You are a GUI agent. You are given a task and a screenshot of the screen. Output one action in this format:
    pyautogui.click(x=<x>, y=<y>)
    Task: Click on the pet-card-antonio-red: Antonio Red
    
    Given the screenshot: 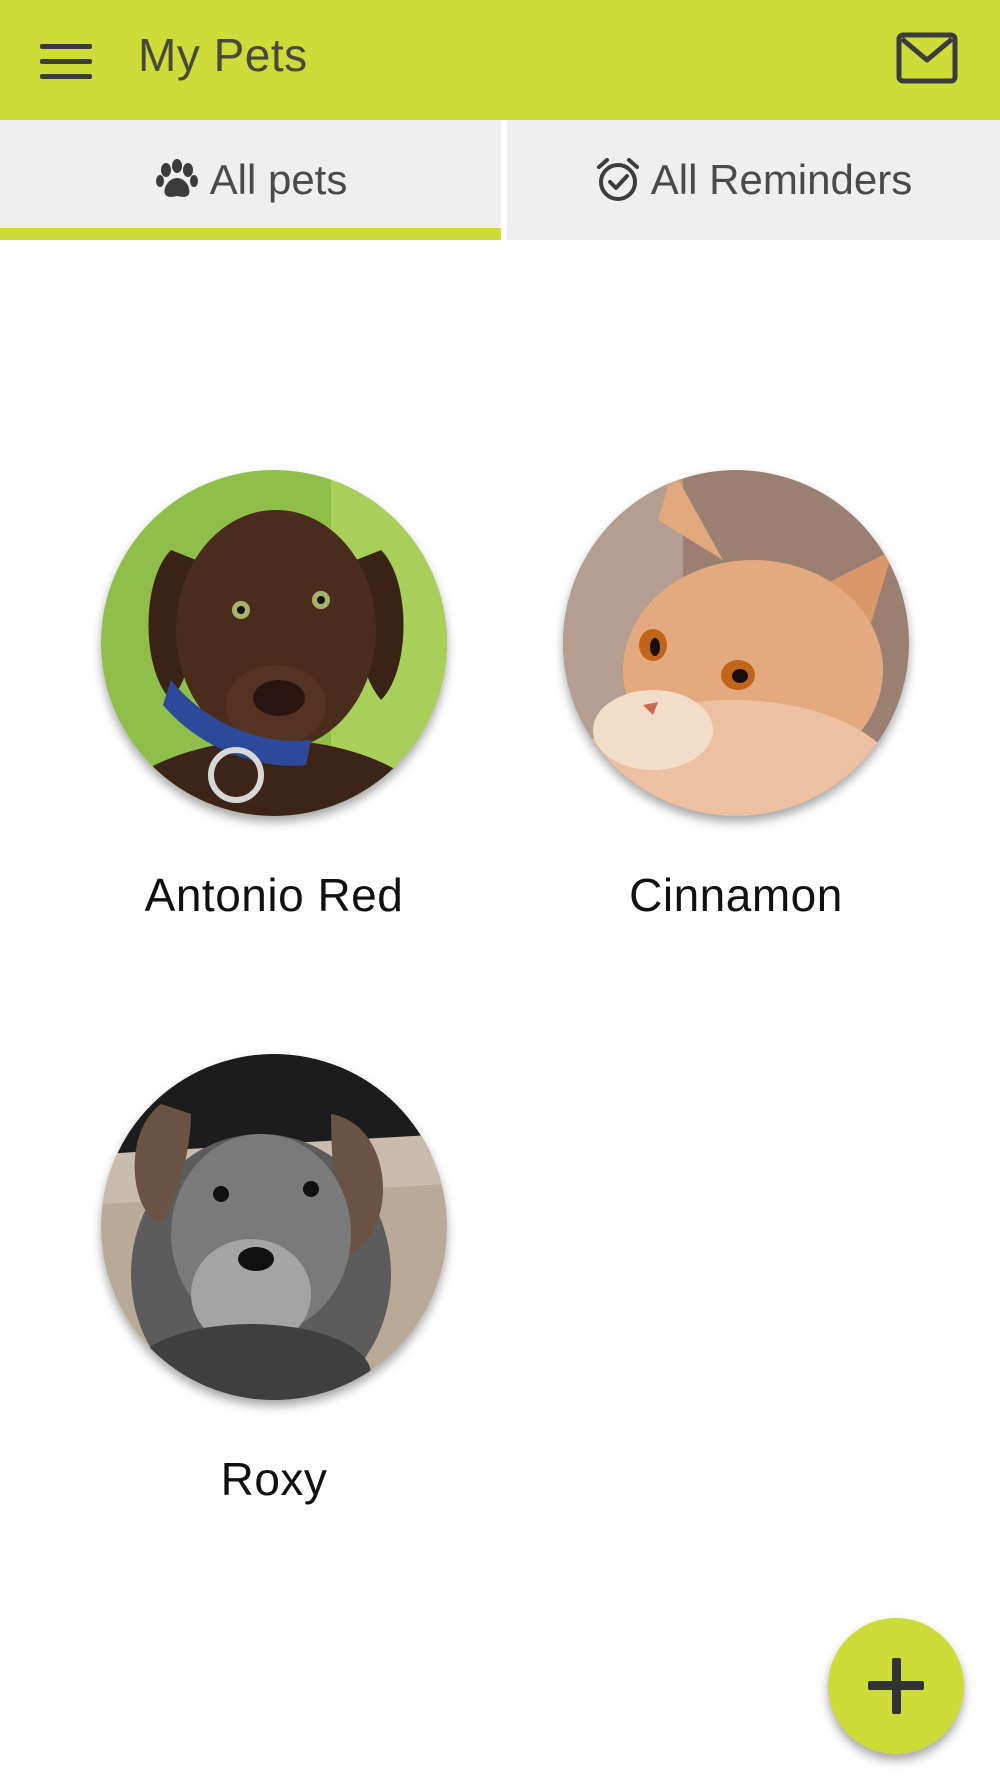 What is the action you would take?
    pyautogui.click(x=274, y=696)
    